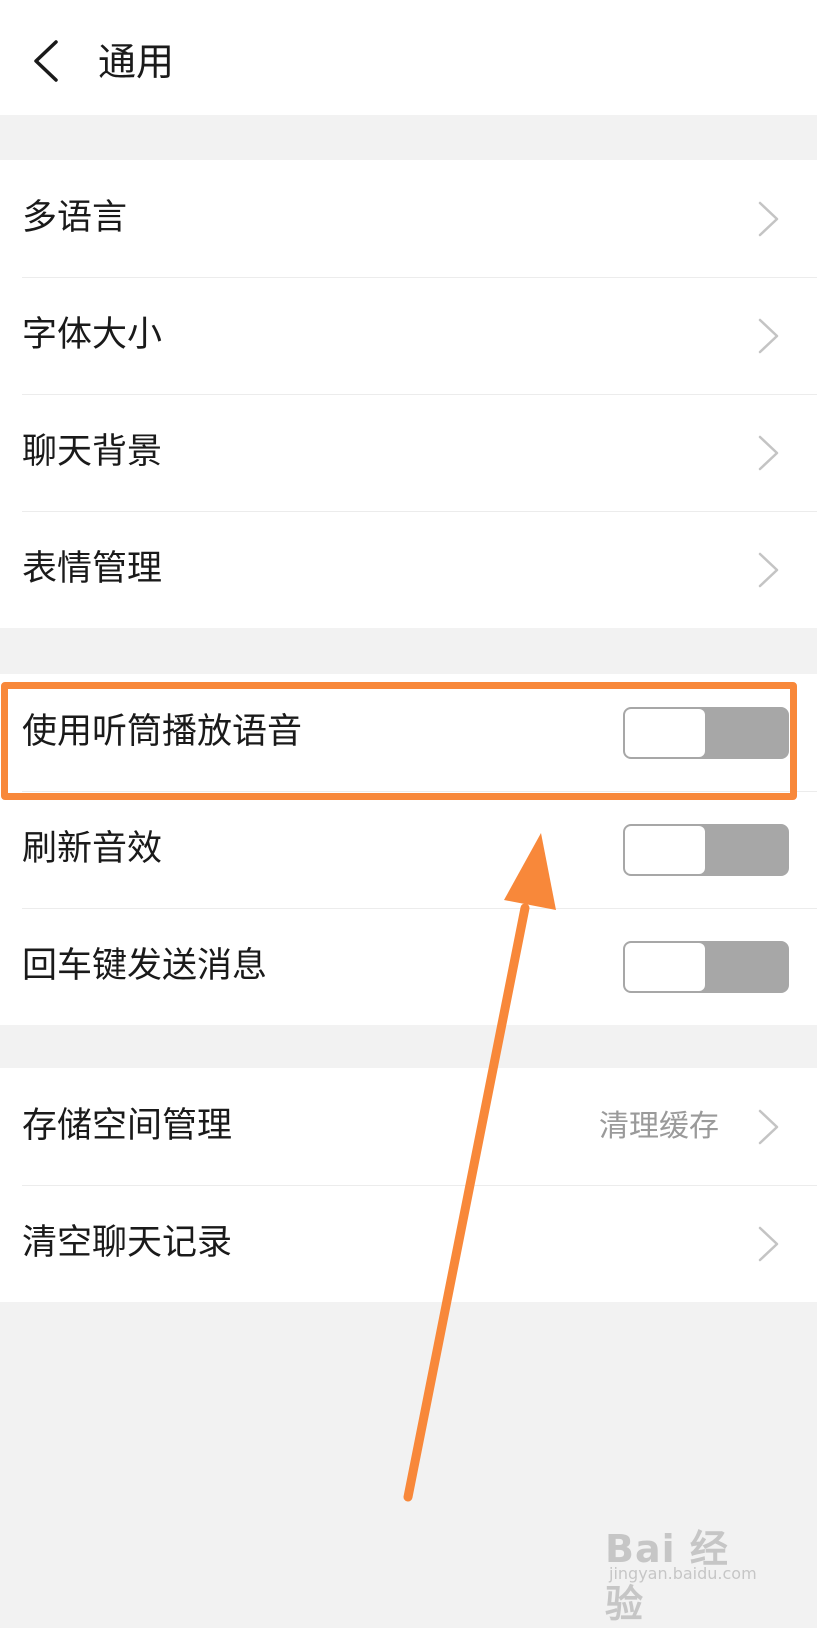 This screenshot has width=817, height=1628. What do you see at coordinates (408, 1126) in the screenshot?
I see `settings-row-storage-management: 存储空间管理 清理缓存` at bounding box center [408, 1126].